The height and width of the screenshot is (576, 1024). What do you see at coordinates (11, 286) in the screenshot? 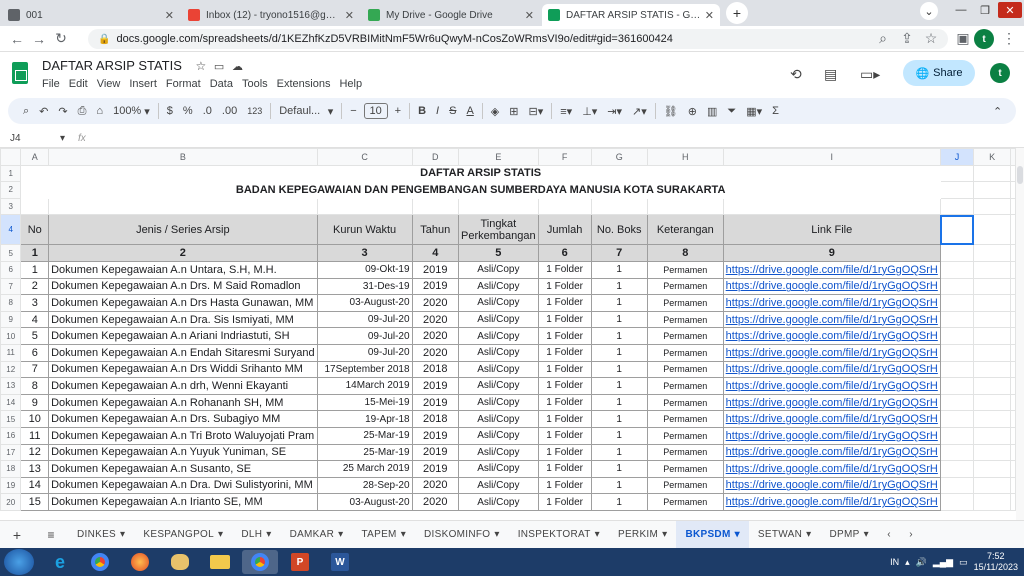
I see `row-header: 7` at bounding box center [11, 286].